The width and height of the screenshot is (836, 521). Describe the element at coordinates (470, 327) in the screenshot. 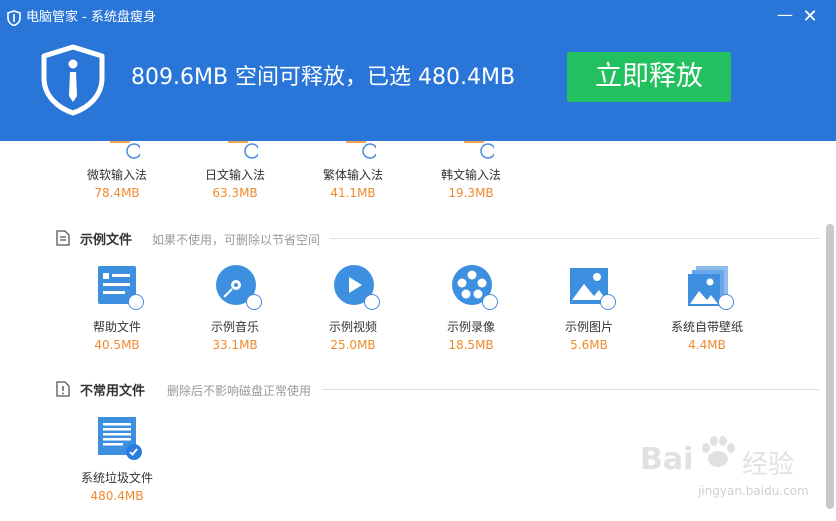

I see `file-item-name: 示例录像` at that location.